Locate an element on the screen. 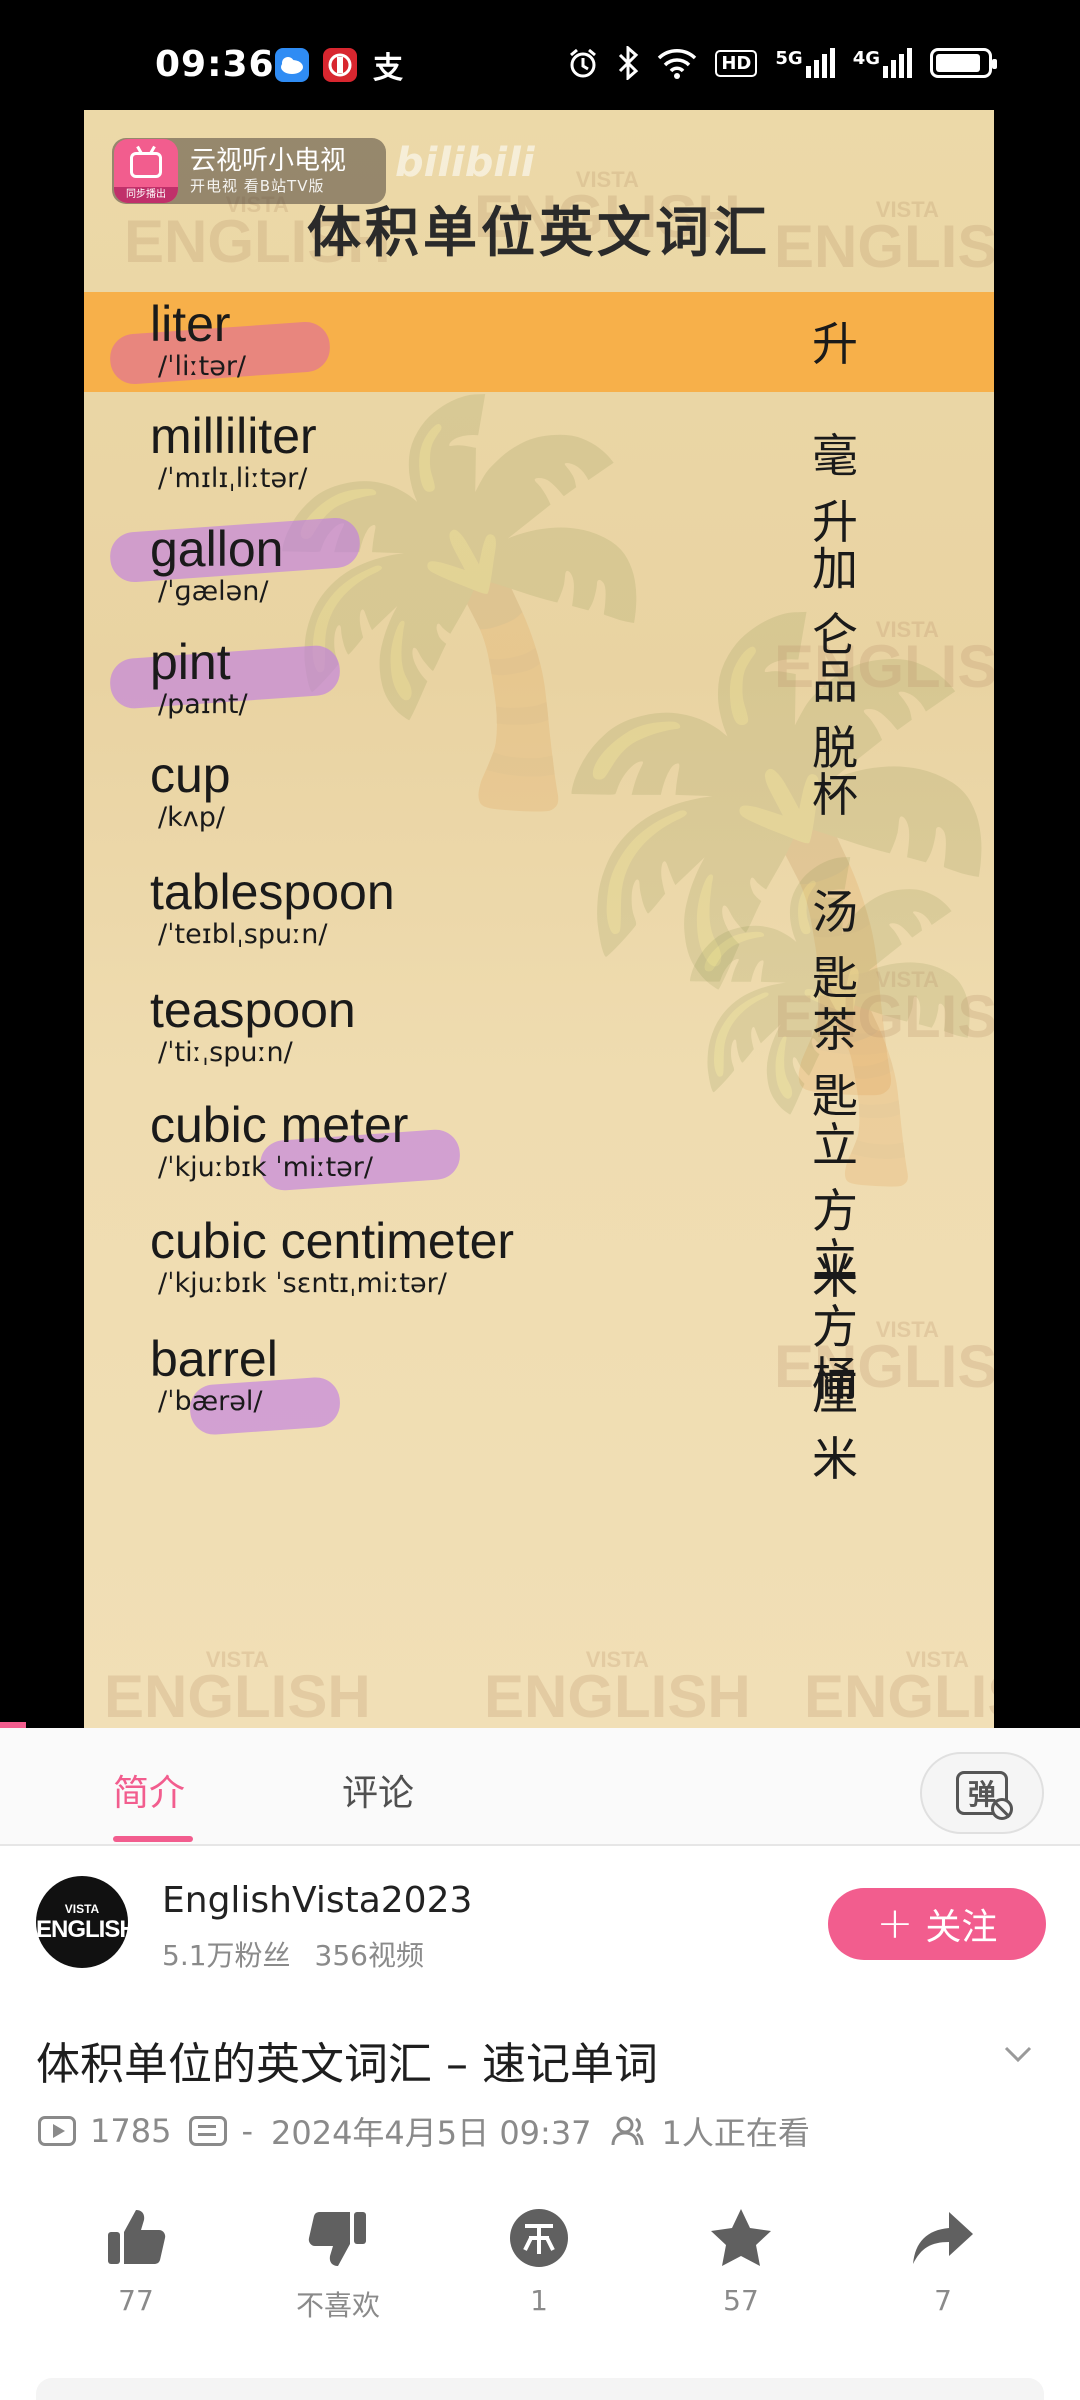  thumbs-up-icon is located at coordinates (137, 2237).